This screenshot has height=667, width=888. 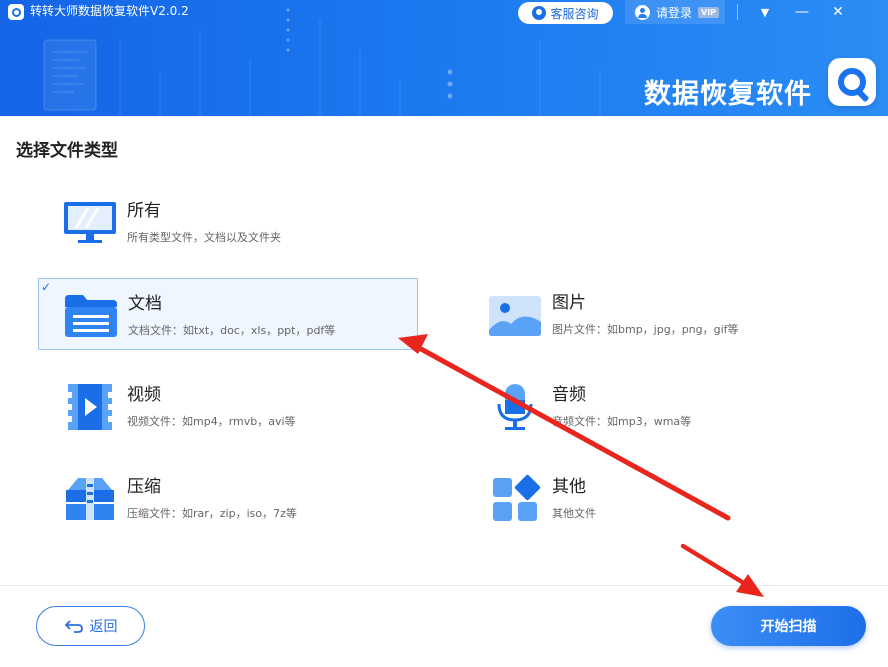 What do you see at coordinates (67, 151) in the screenshot?
I see `section-title: 选择文件类型` at bounding box center [67, 151].